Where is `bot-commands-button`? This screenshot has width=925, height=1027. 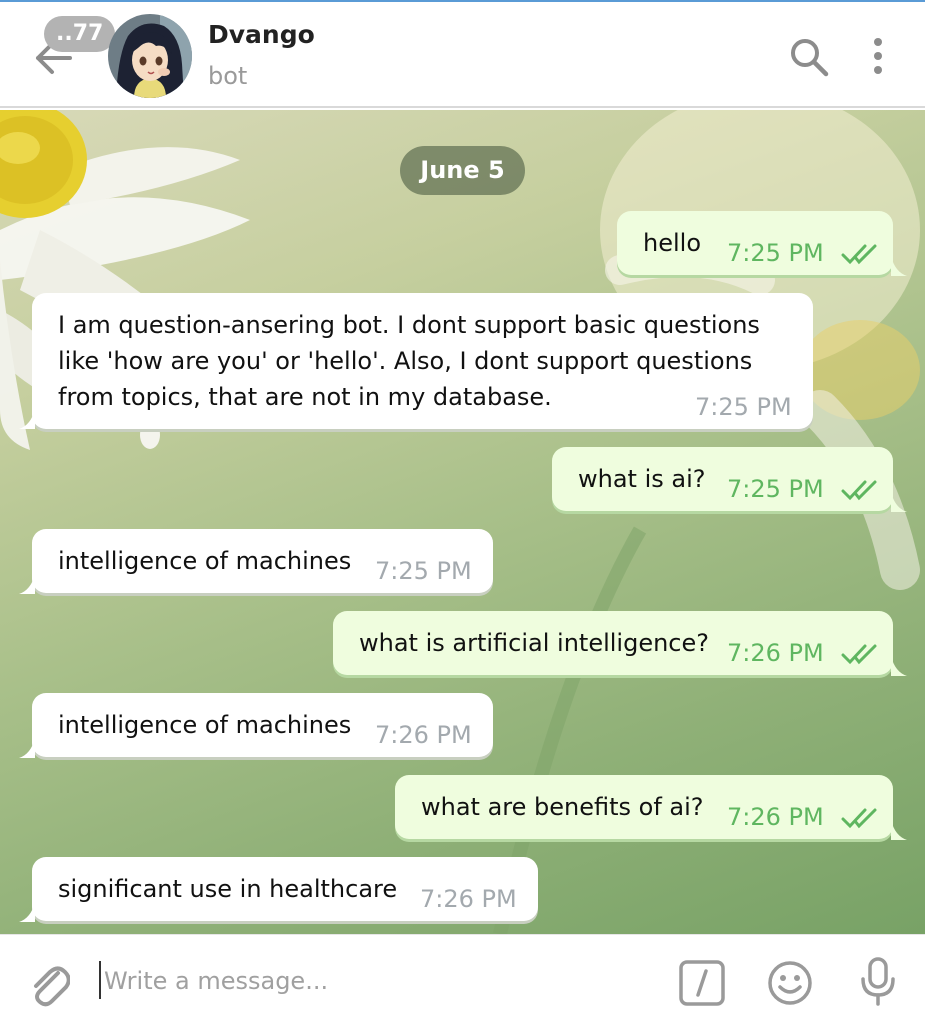
bot-commands-button is located at coordinates (702, 983).